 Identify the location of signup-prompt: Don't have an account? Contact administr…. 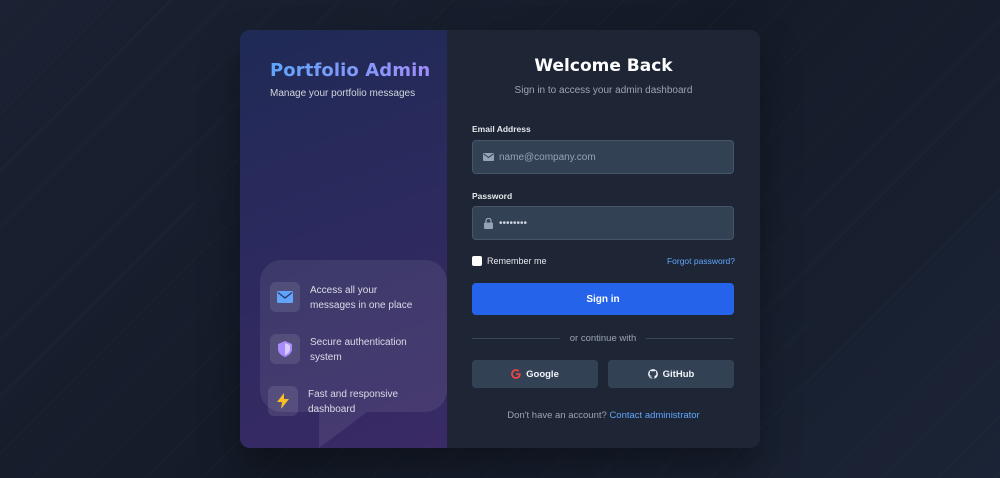
(603, 415).